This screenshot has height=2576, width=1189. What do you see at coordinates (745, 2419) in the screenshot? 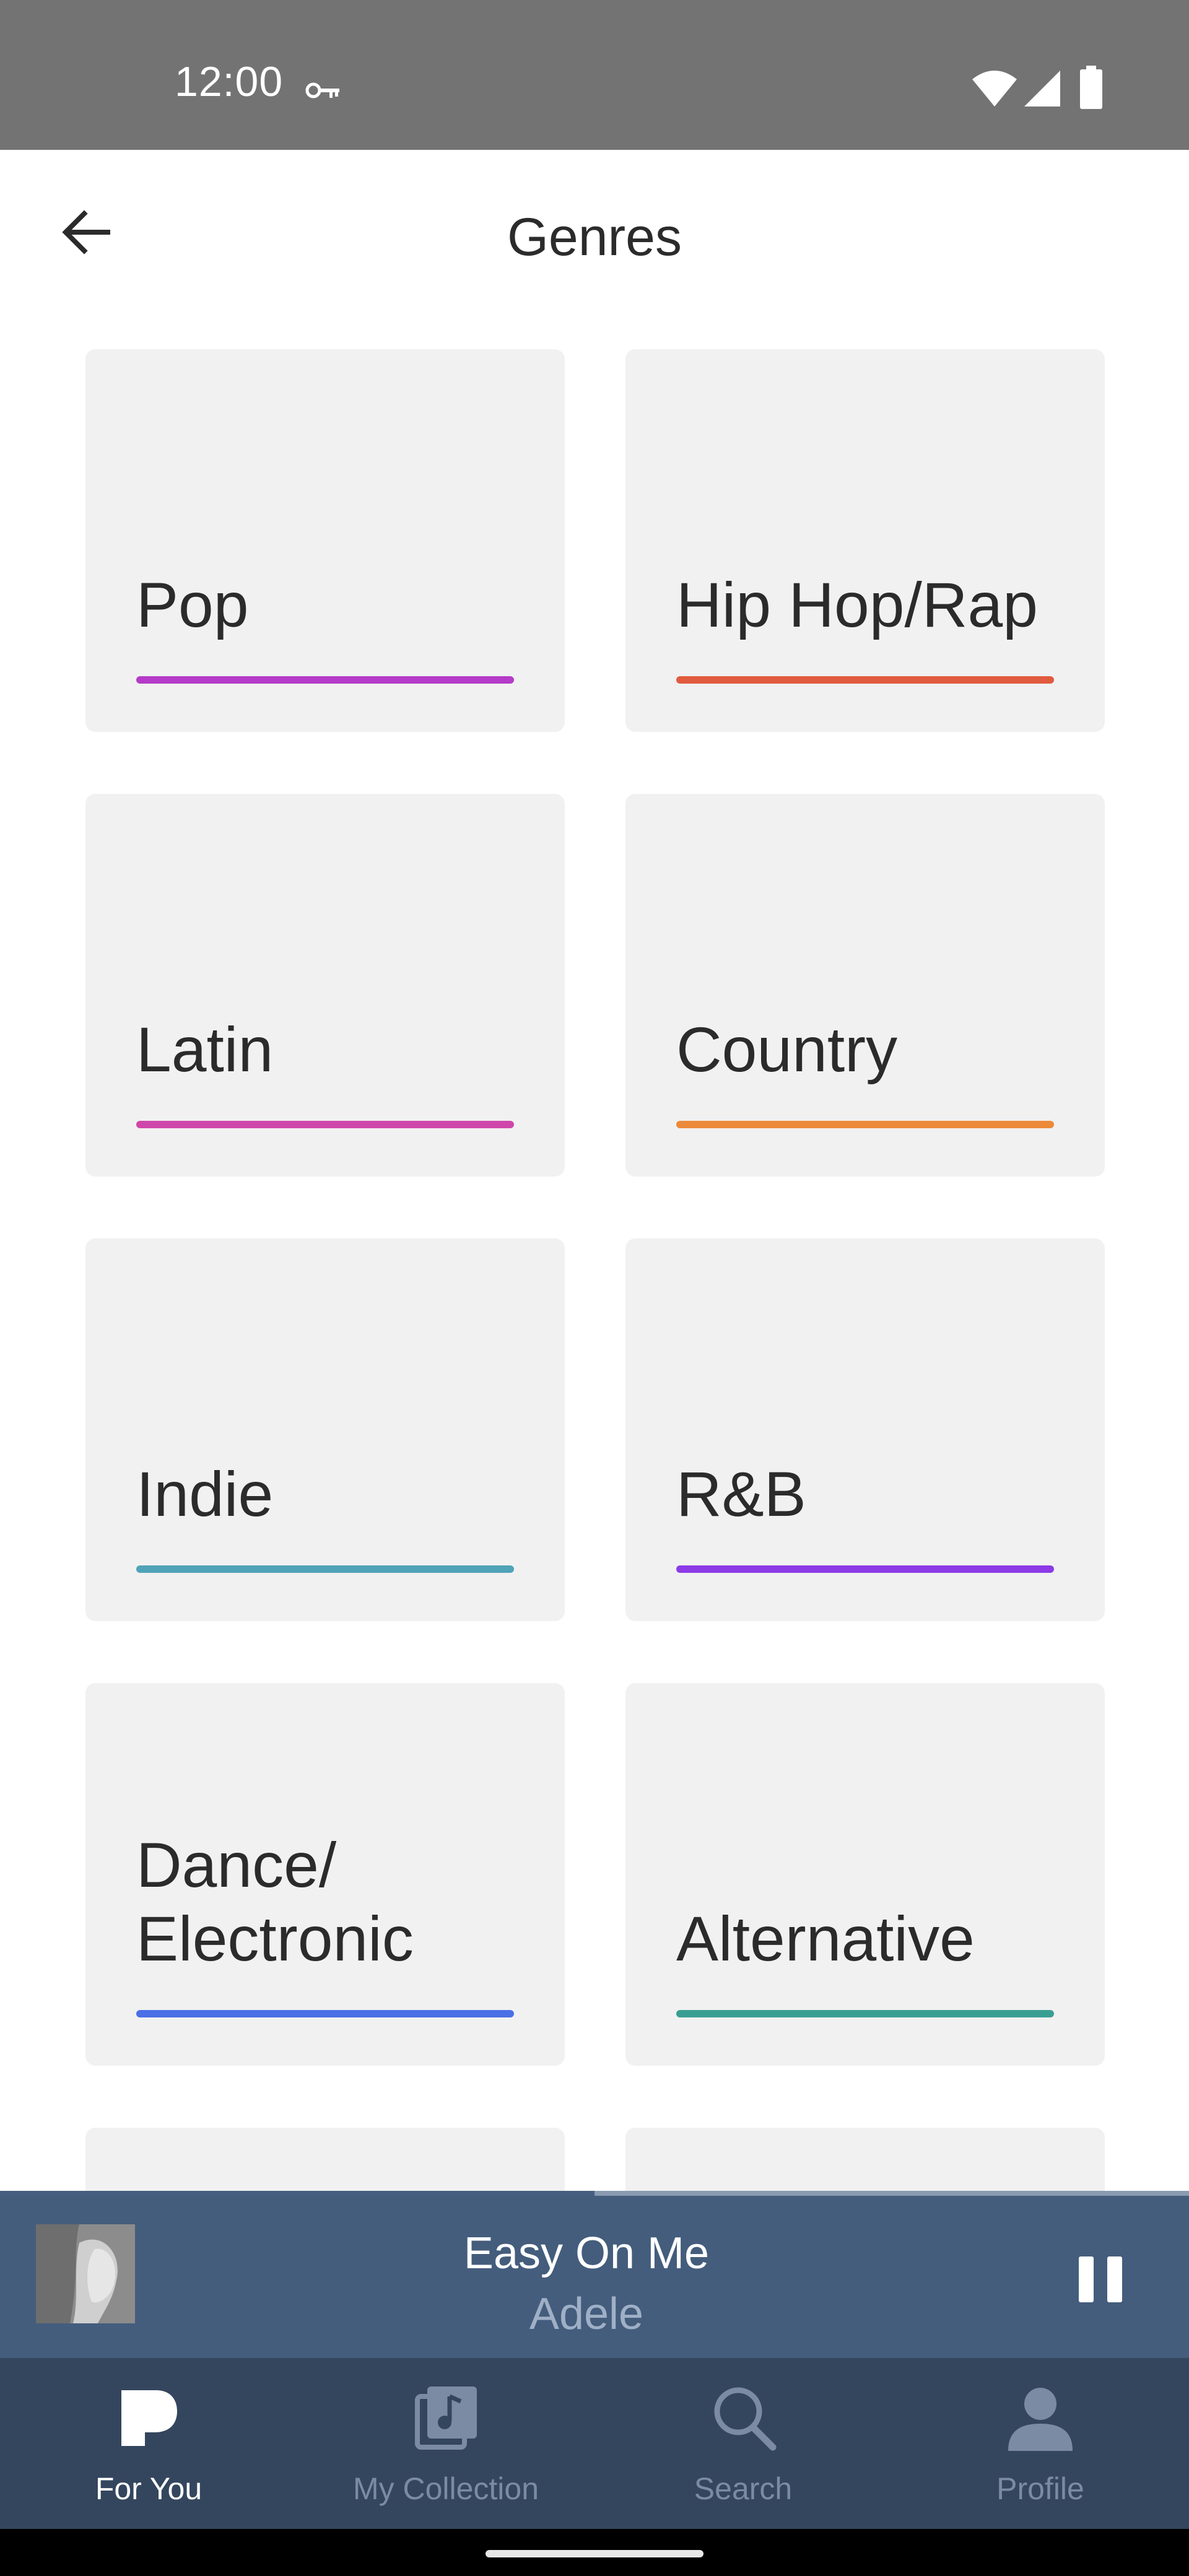
I see `search-icon` at bounding box center [745, 2419].